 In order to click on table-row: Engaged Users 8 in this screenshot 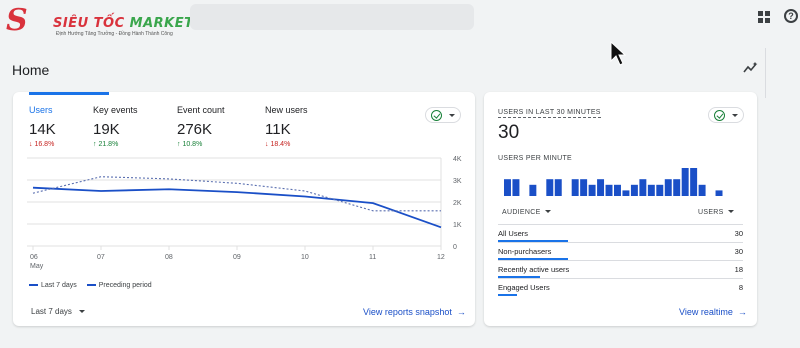, I will do `click(620, 287)`.